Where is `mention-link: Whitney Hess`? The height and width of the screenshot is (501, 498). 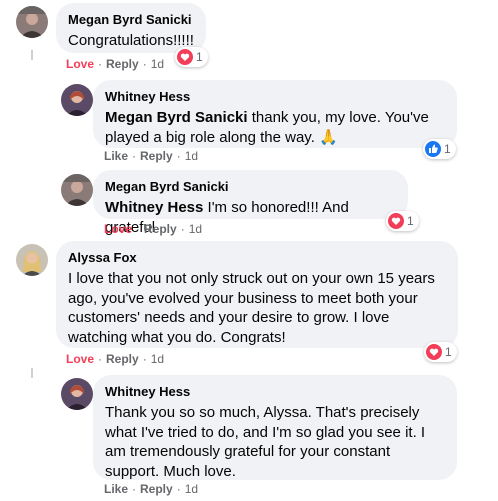
mention-link: Whitney Hess is located at coordinates (154, 207).